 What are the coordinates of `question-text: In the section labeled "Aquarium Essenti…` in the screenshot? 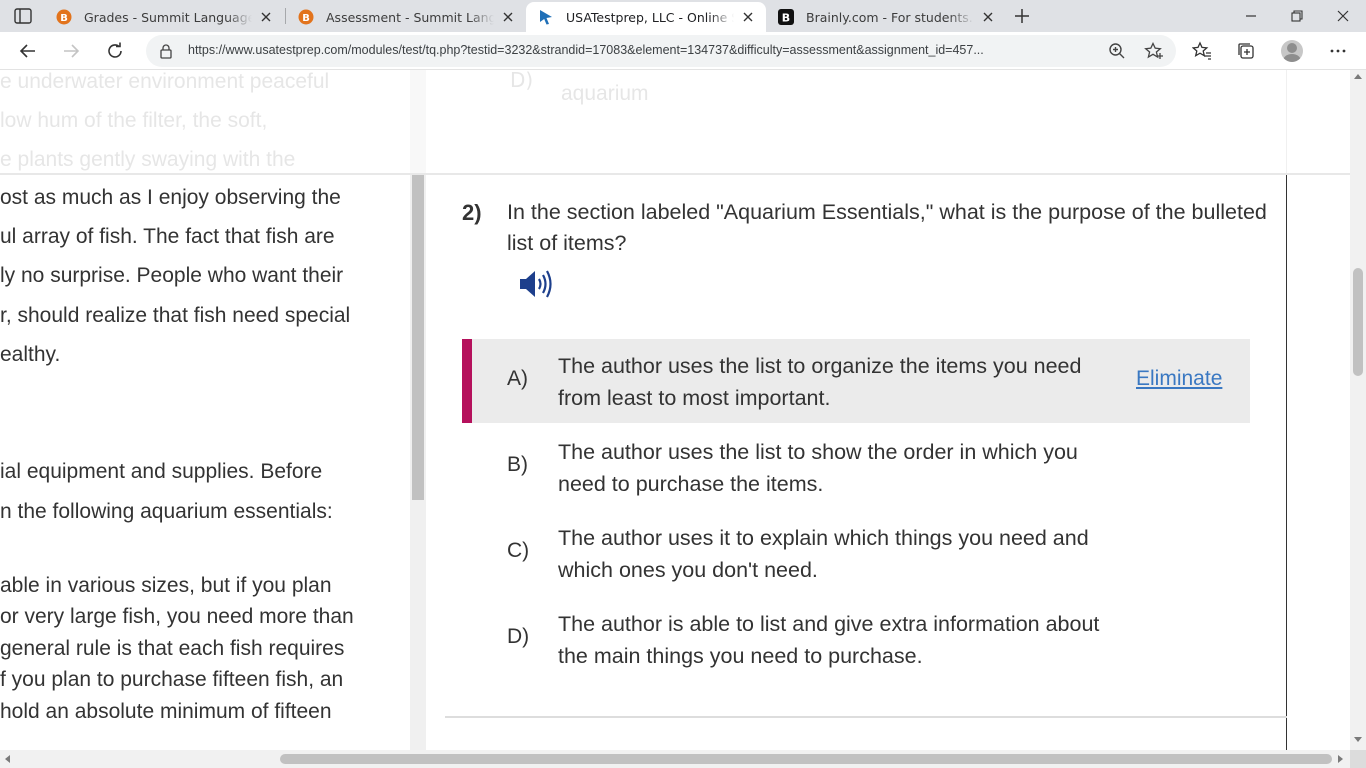 It's located at (887, 227).